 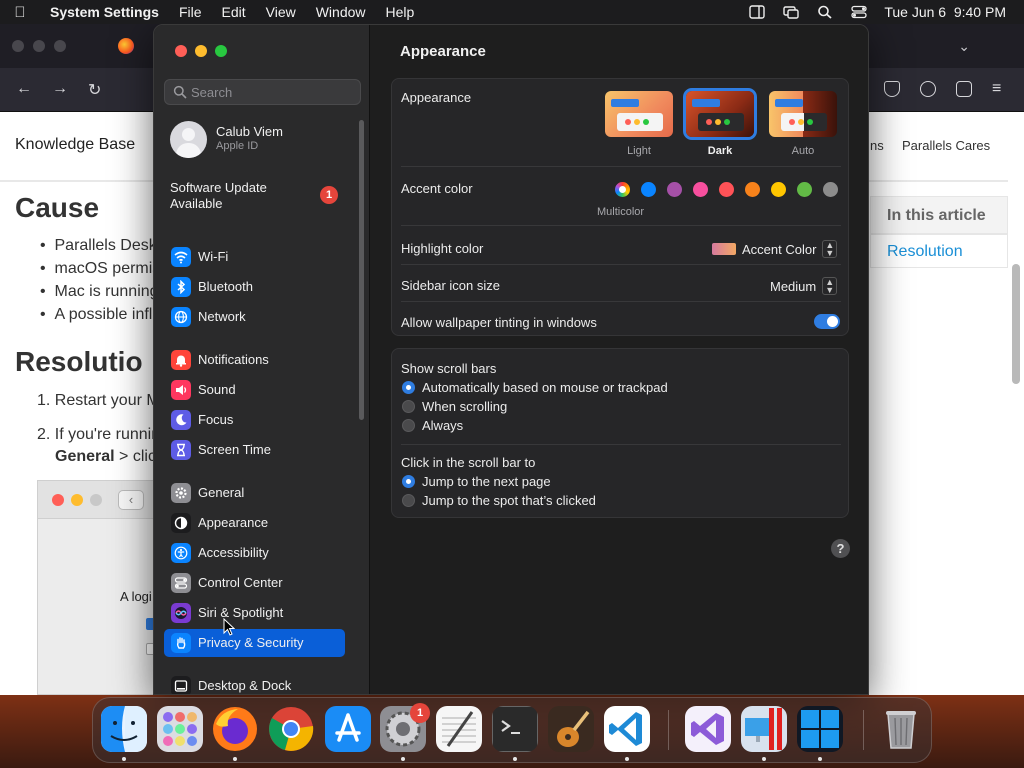 I want to click on jump-to-spot-radio, so click(x=408, y=500).